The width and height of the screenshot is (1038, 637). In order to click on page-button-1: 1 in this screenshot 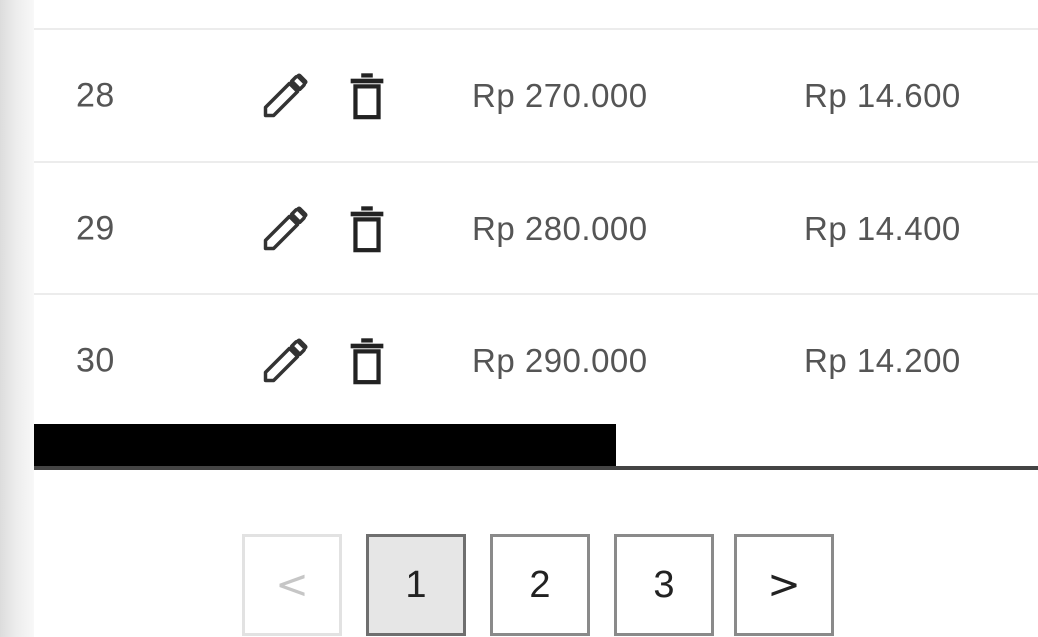, I will do `click(416, 585)`.